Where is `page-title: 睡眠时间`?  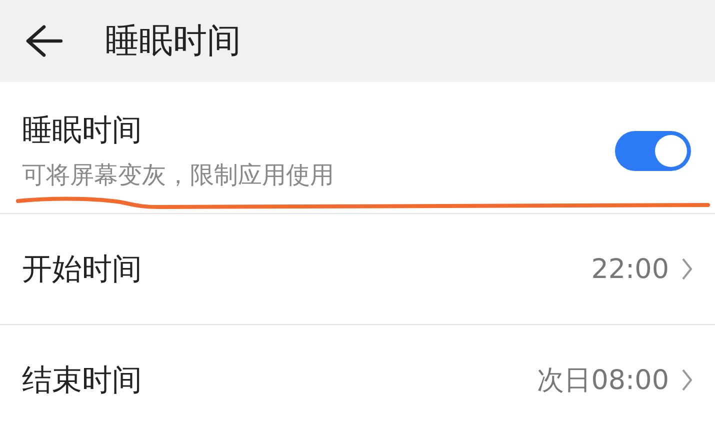
page-title: 睡眠时间 is located at coordinates (173, 41).